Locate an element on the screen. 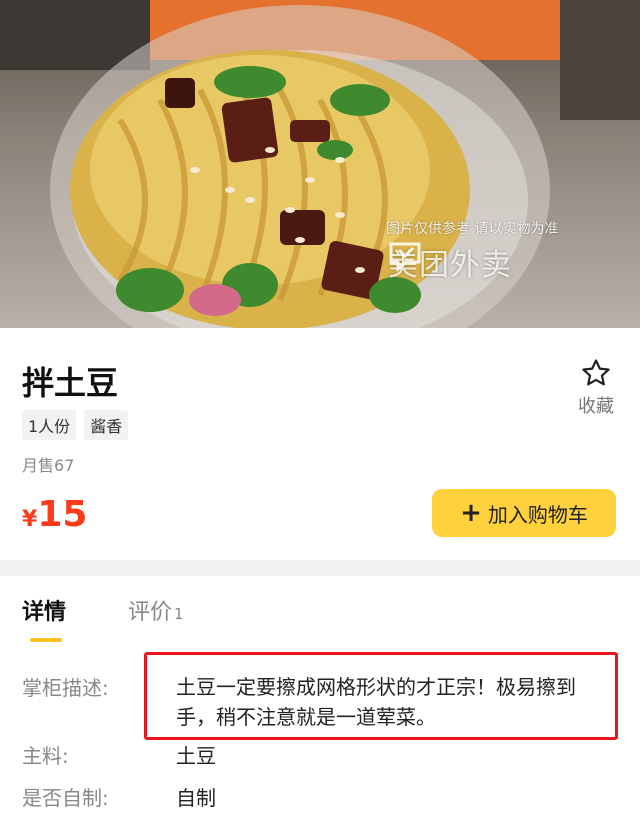  price-currency: ¥ is located at coordinates (30, 519).